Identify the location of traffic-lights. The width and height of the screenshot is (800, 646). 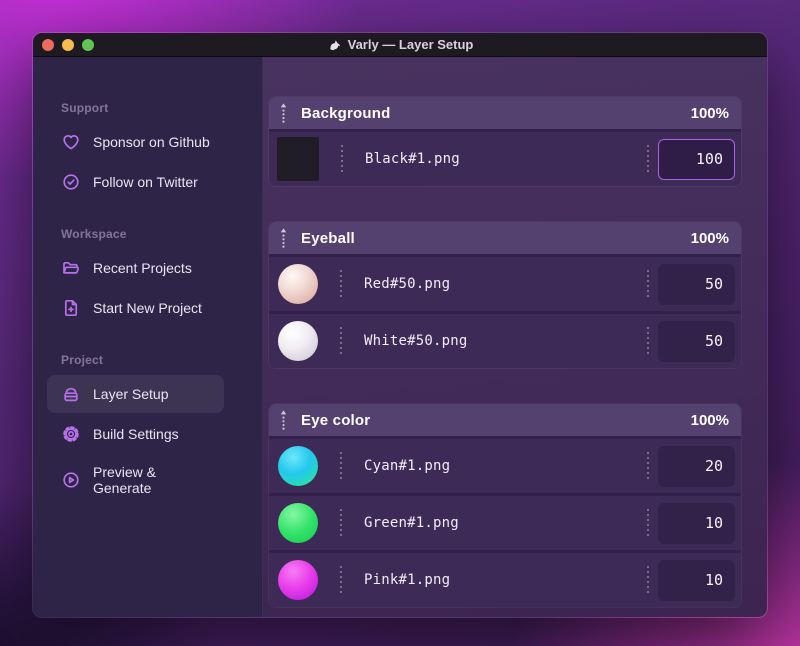
(68, 44).